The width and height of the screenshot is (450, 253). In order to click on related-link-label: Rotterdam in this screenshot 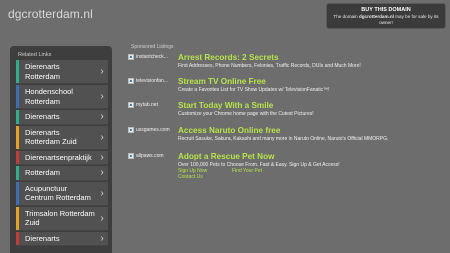, I will do `click(57, 173)`.